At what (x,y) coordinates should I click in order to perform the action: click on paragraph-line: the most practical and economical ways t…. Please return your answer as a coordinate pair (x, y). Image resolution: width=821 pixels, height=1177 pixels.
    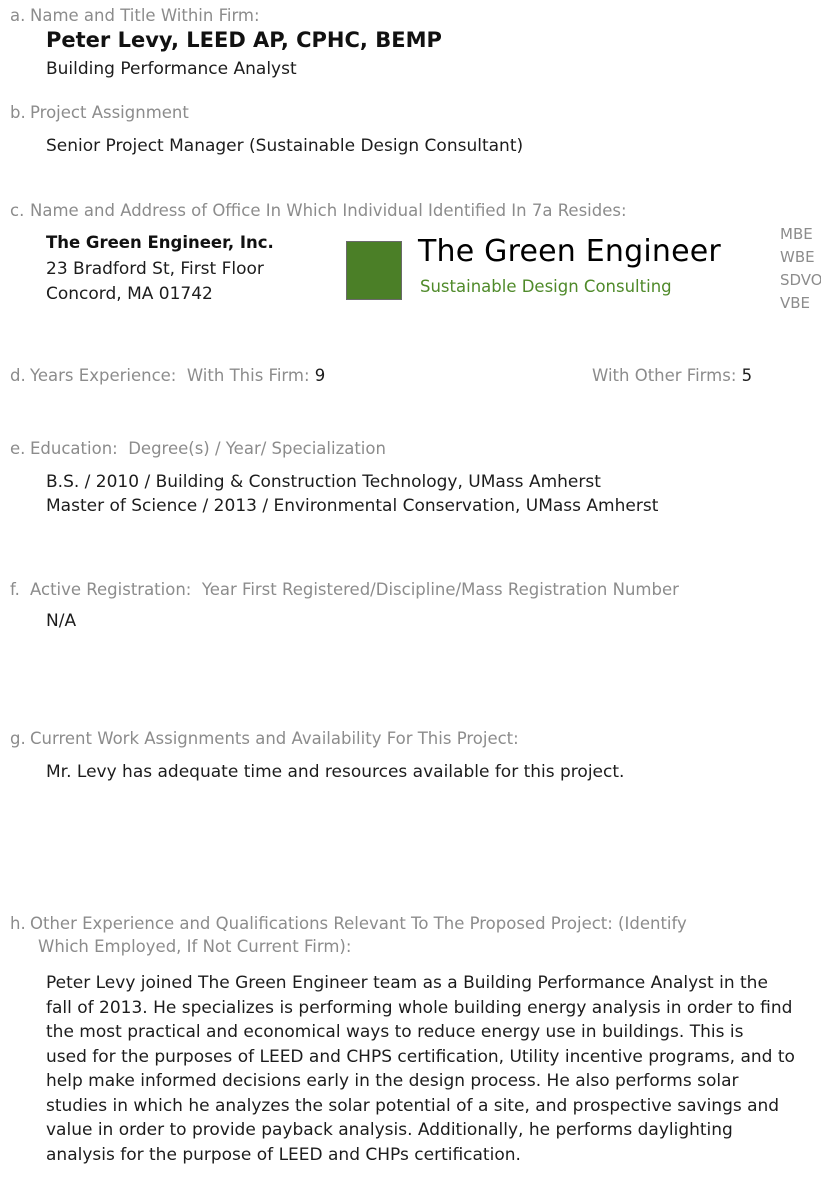
    Looking at the image, I should click on (395, 1032).